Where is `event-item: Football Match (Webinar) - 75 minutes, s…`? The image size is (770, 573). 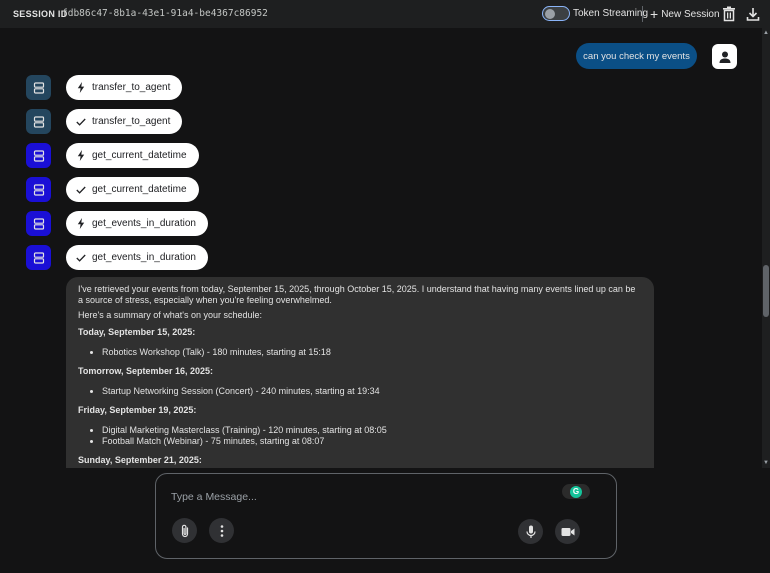
event-item: Football Match (Webinar) - 75 minutes, s… is located at coordinates (372, 441).